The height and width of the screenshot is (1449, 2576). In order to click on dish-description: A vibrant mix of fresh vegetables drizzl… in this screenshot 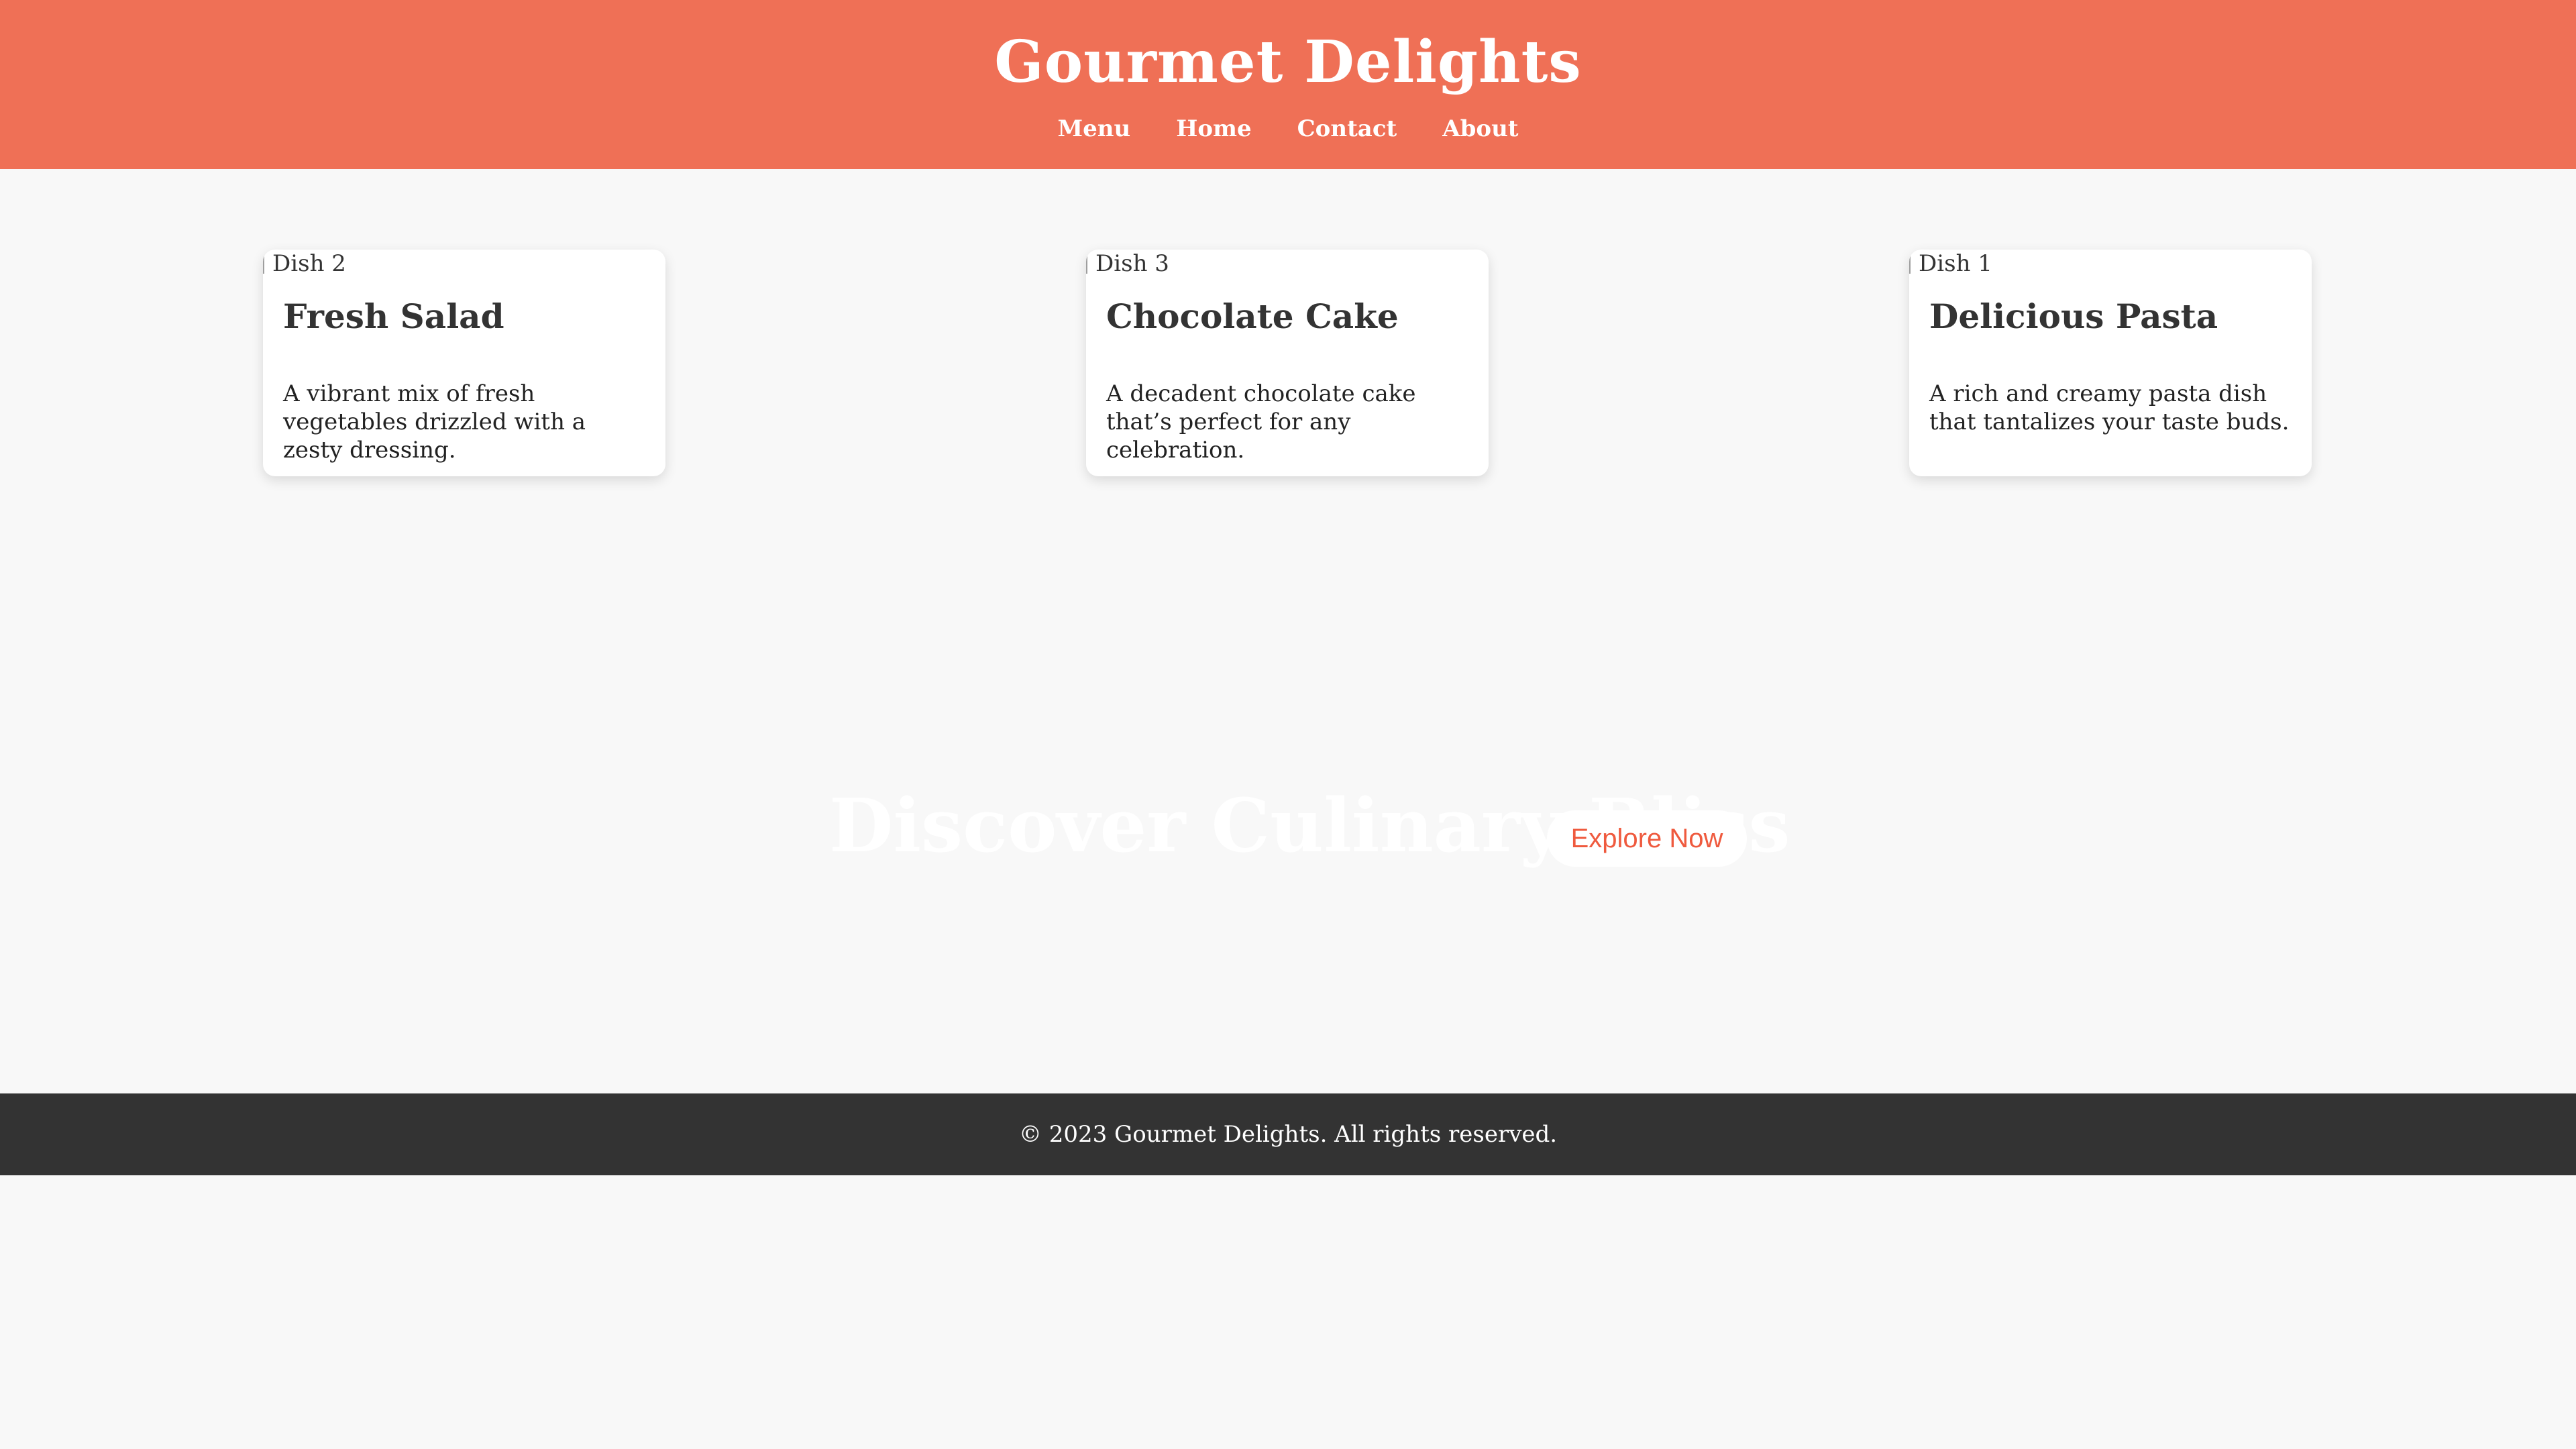, I will do `click(434, 422)`.